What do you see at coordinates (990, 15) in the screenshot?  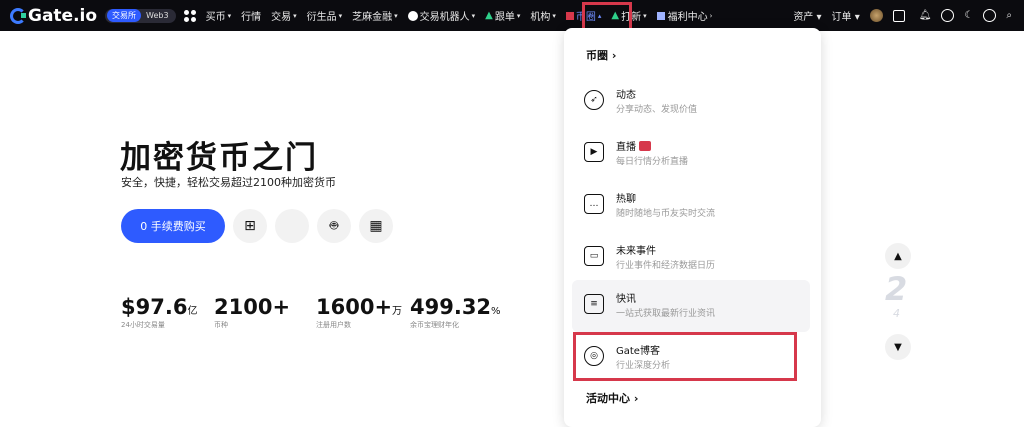 I see `settings-icon` at bounding box center [990, 15].